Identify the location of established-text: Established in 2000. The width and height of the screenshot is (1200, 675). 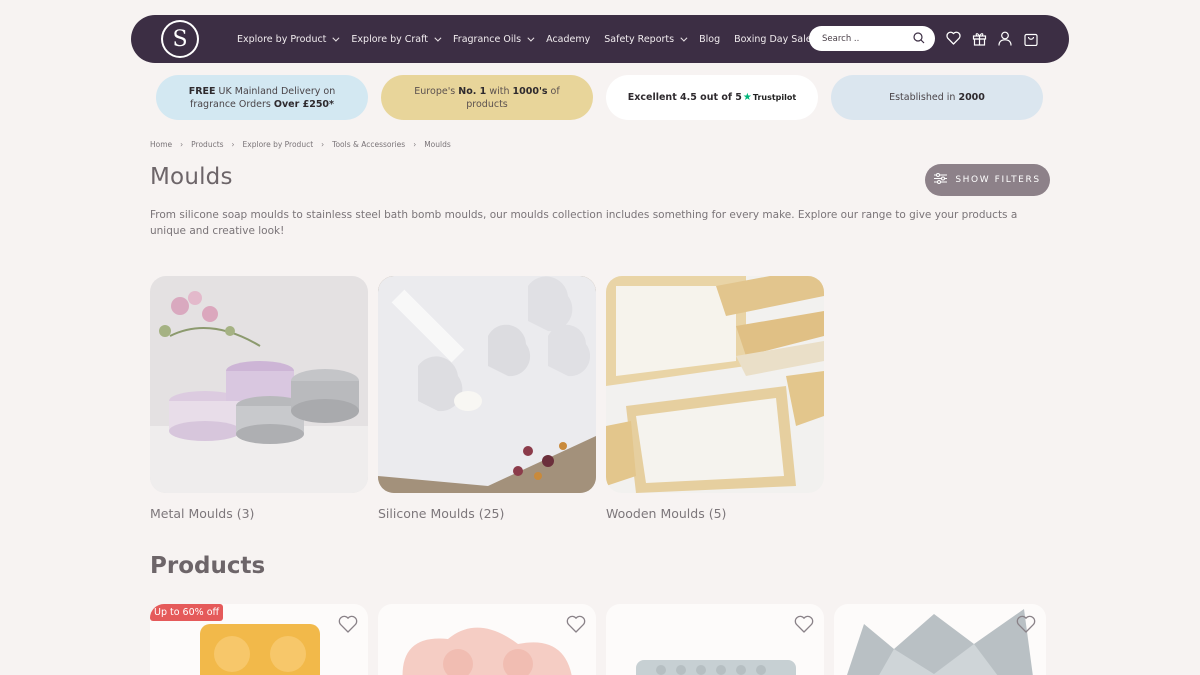
(937, 97).